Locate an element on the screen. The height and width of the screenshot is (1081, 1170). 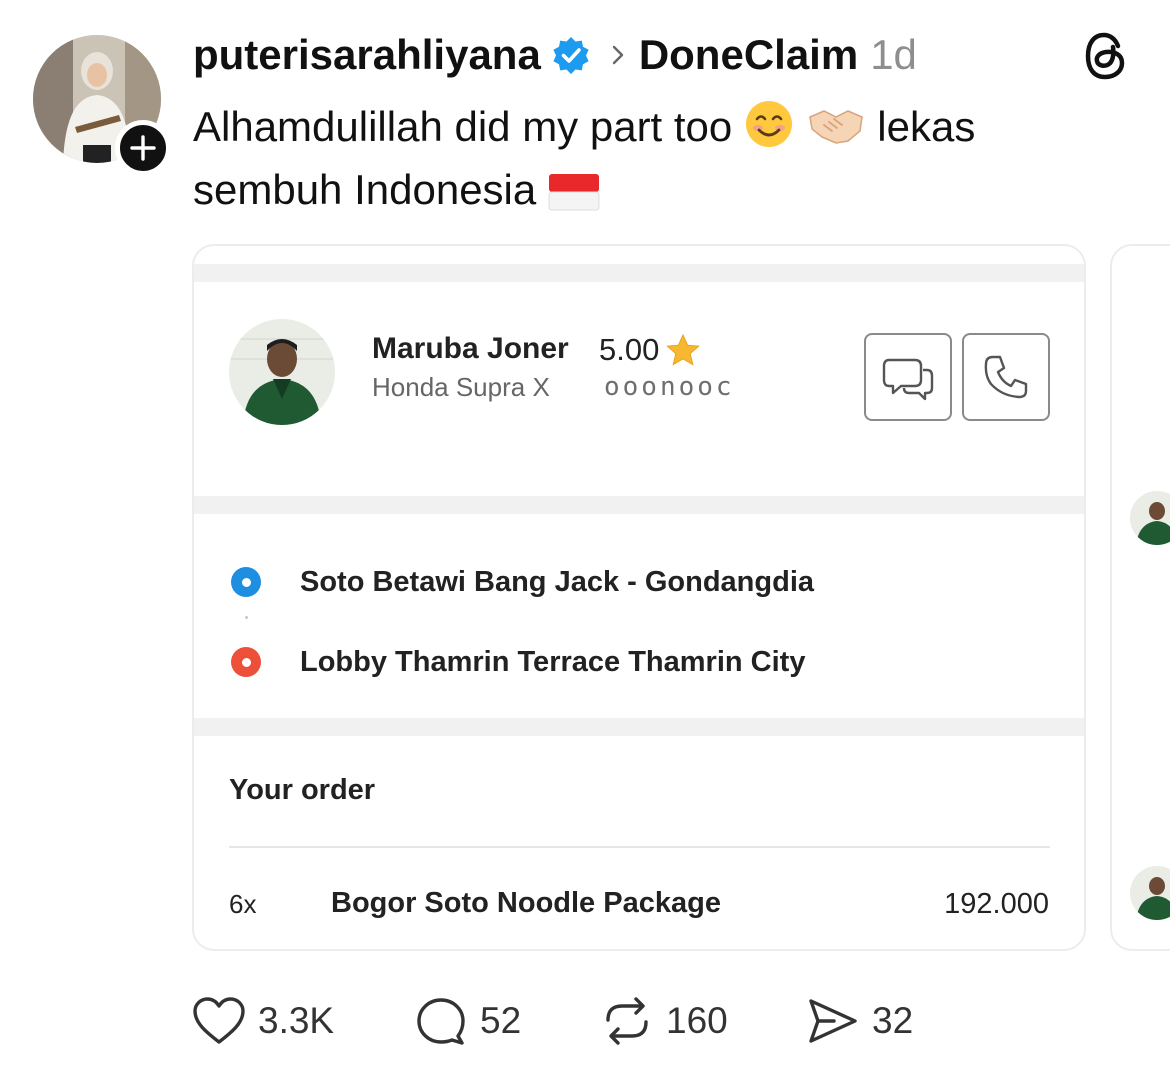
dropoff-location: Lobby Thamrin Terrace Thamrin City is located at coordinates (553, 662).